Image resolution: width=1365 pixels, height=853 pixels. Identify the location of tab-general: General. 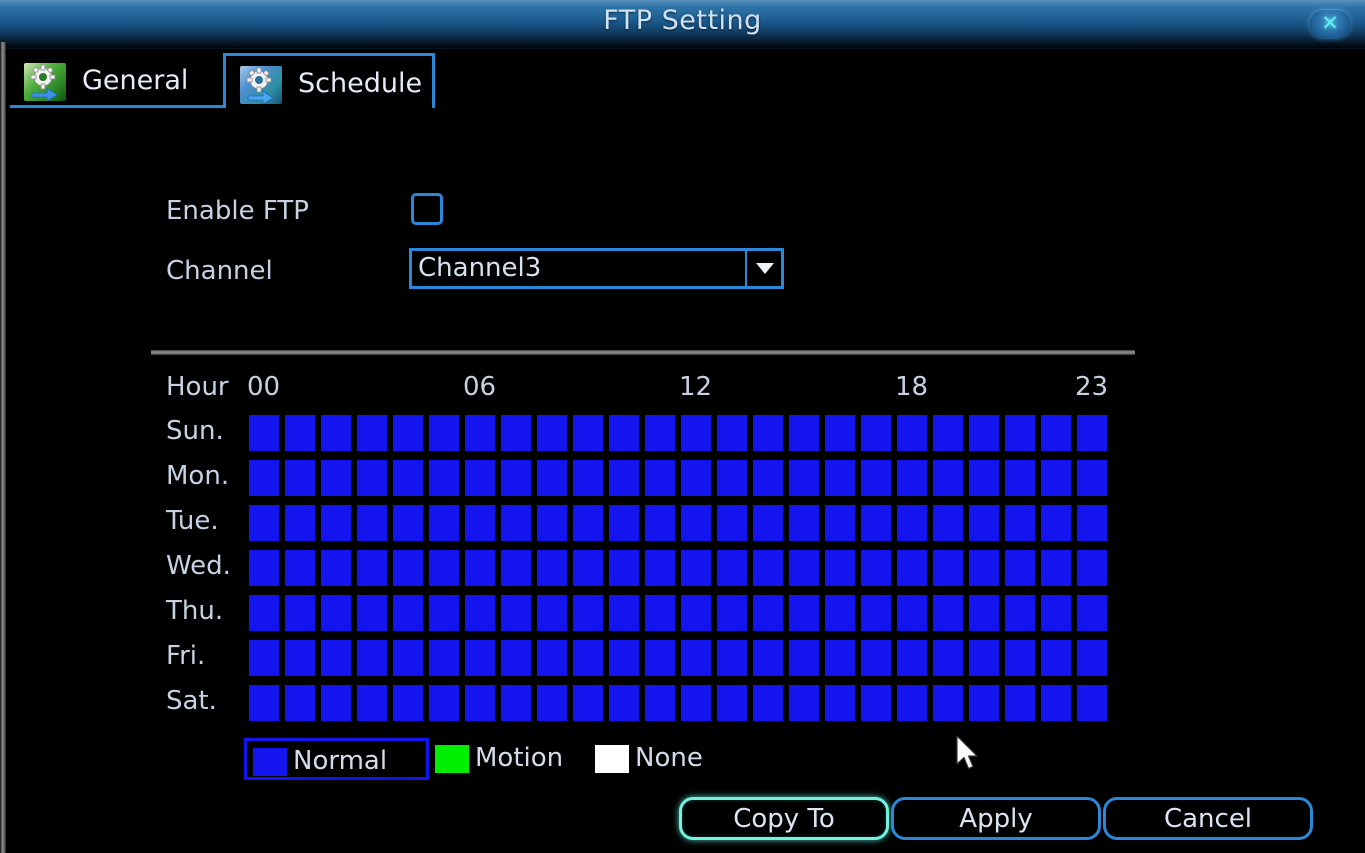
(116, 80).